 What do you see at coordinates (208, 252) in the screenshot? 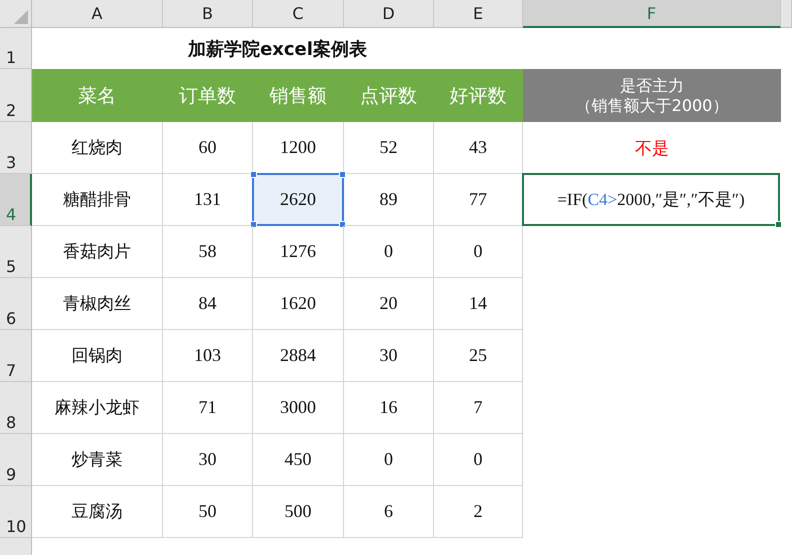
I see `table-cell: 58` at bounding box center [208, 252].